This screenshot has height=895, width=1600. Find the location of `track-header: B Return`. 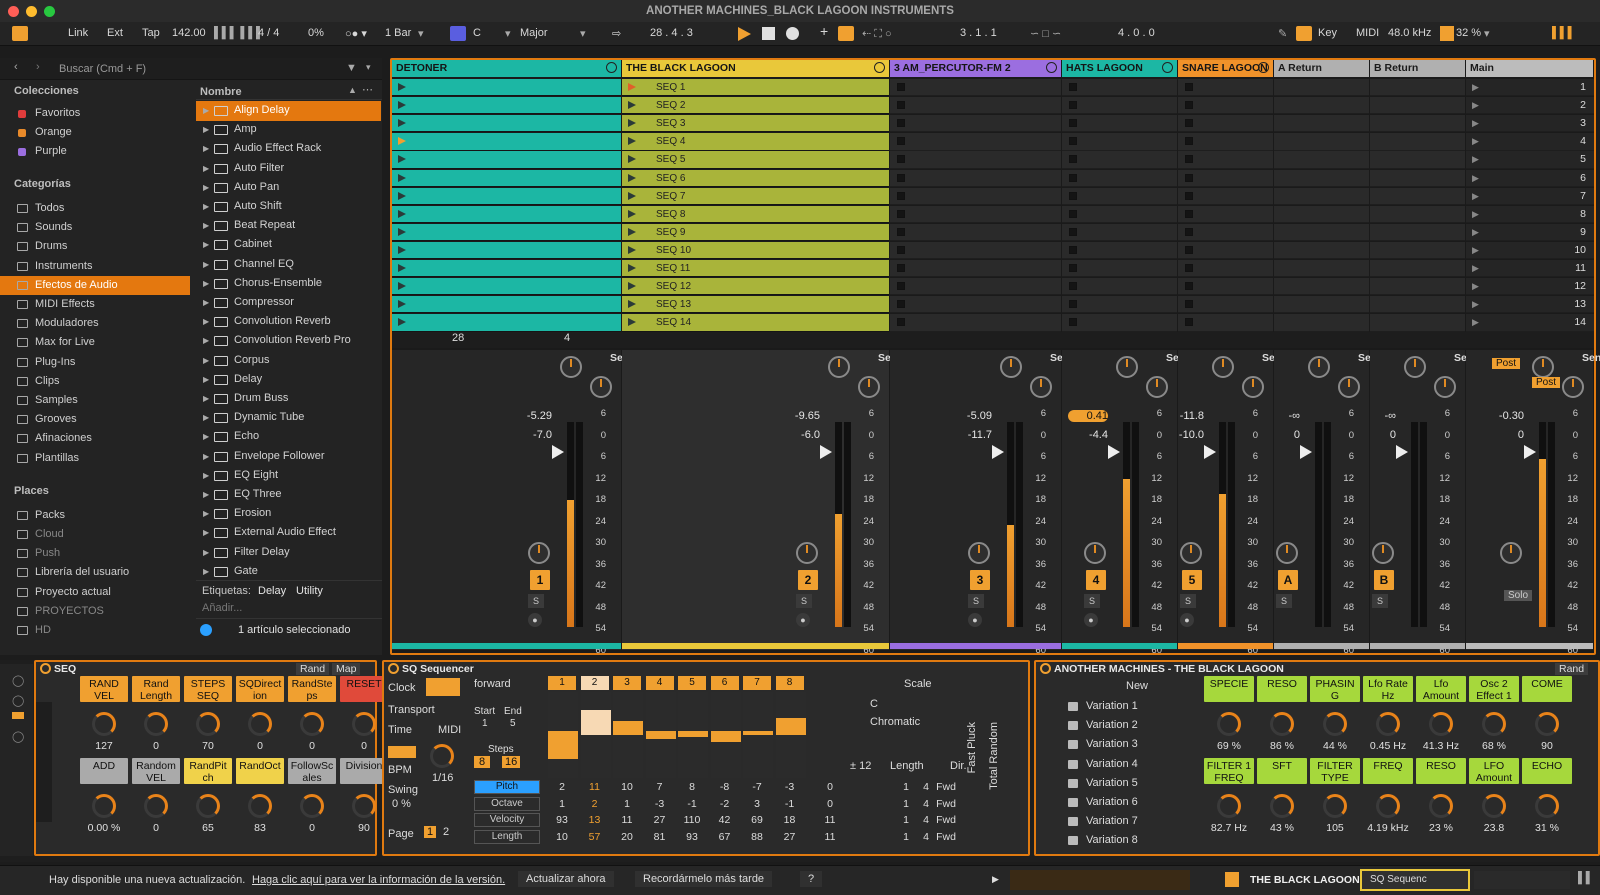

track-header: B Return is located at coordinates (1417, 68).